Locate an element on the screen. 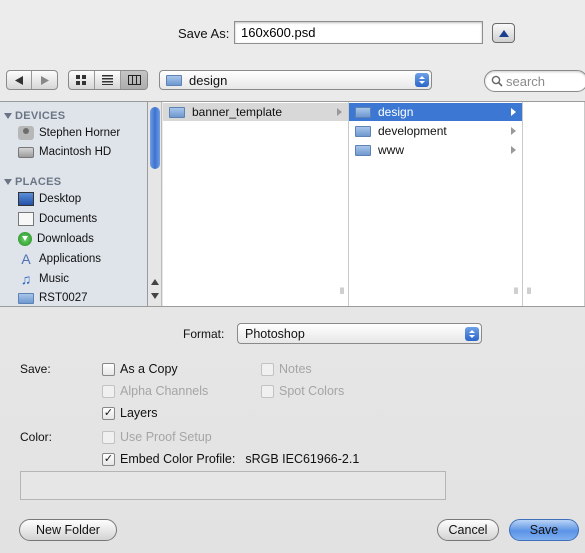  path-popup-value: design is located at coordinates (208, 80).